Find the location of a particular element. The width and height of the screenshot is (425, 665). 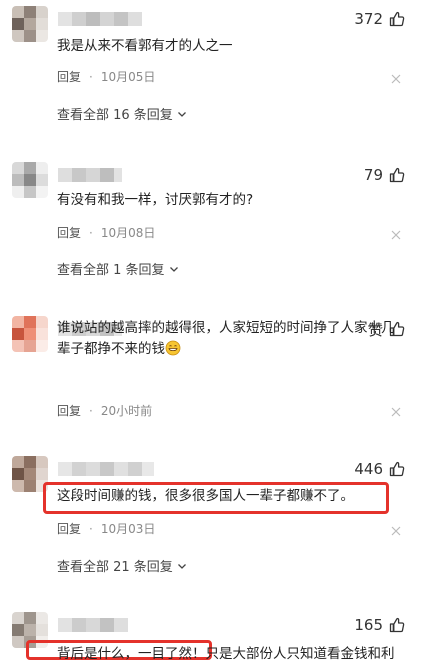

comment-text-line-2-text: 辈子都挣不来的钱 is located at coordinates (111, 349).